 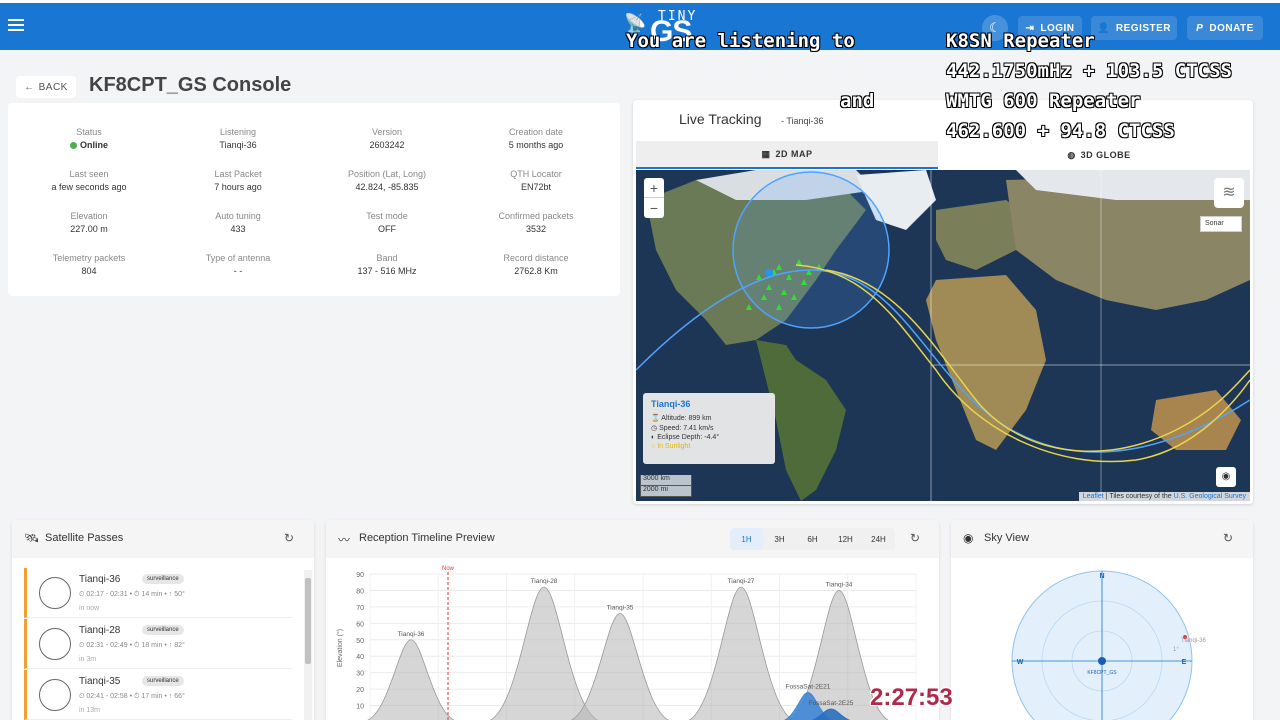 I want to click on series-label: FossaSat-2E21, so click(x=808, y=686).